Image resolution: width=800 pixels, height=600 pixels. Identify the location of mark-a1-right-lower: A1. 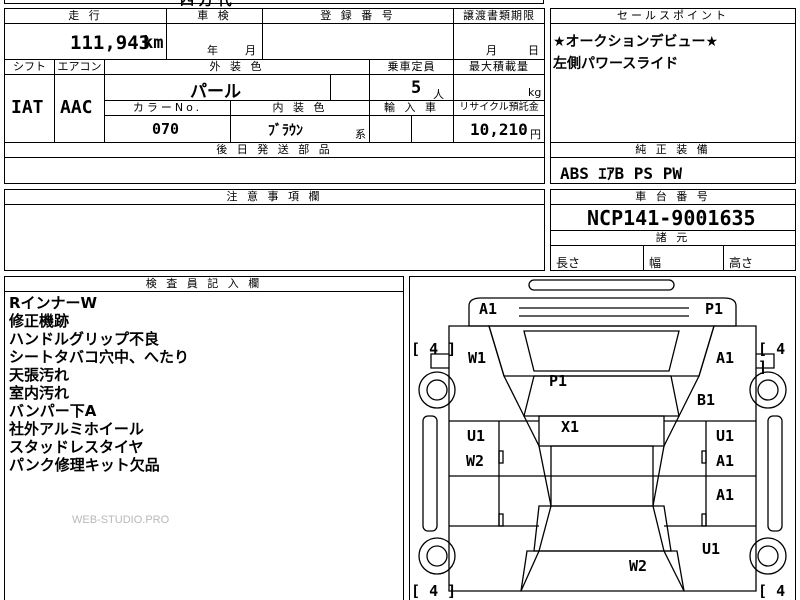
(725, 495).